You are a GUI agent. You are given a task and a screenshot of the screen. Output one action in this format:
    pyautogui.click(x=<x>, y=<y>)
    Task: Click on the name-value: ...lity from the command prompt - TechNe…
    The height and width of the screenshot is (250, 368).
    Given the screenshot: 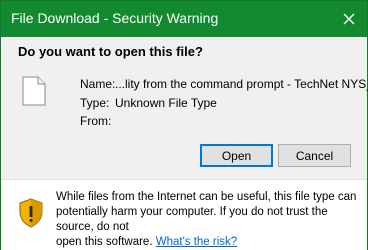 What is the action you would take?
    pyautogui.click(x=241, y=84)
    